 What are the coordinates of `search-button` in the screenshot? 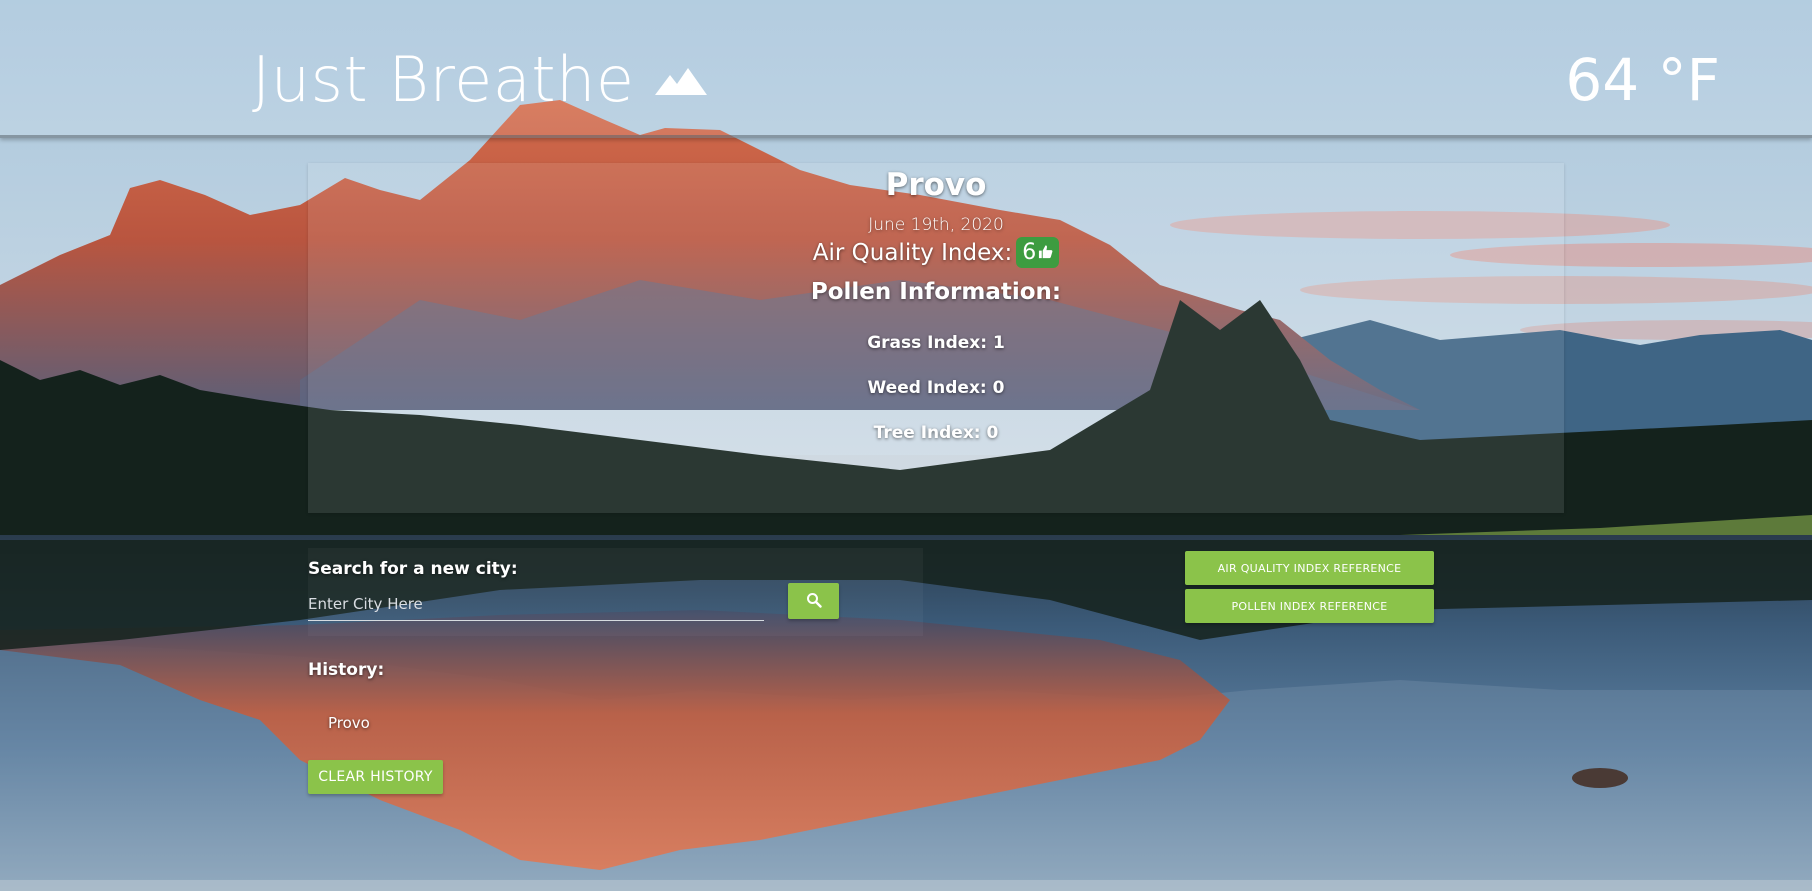 It's located at (813, 601).